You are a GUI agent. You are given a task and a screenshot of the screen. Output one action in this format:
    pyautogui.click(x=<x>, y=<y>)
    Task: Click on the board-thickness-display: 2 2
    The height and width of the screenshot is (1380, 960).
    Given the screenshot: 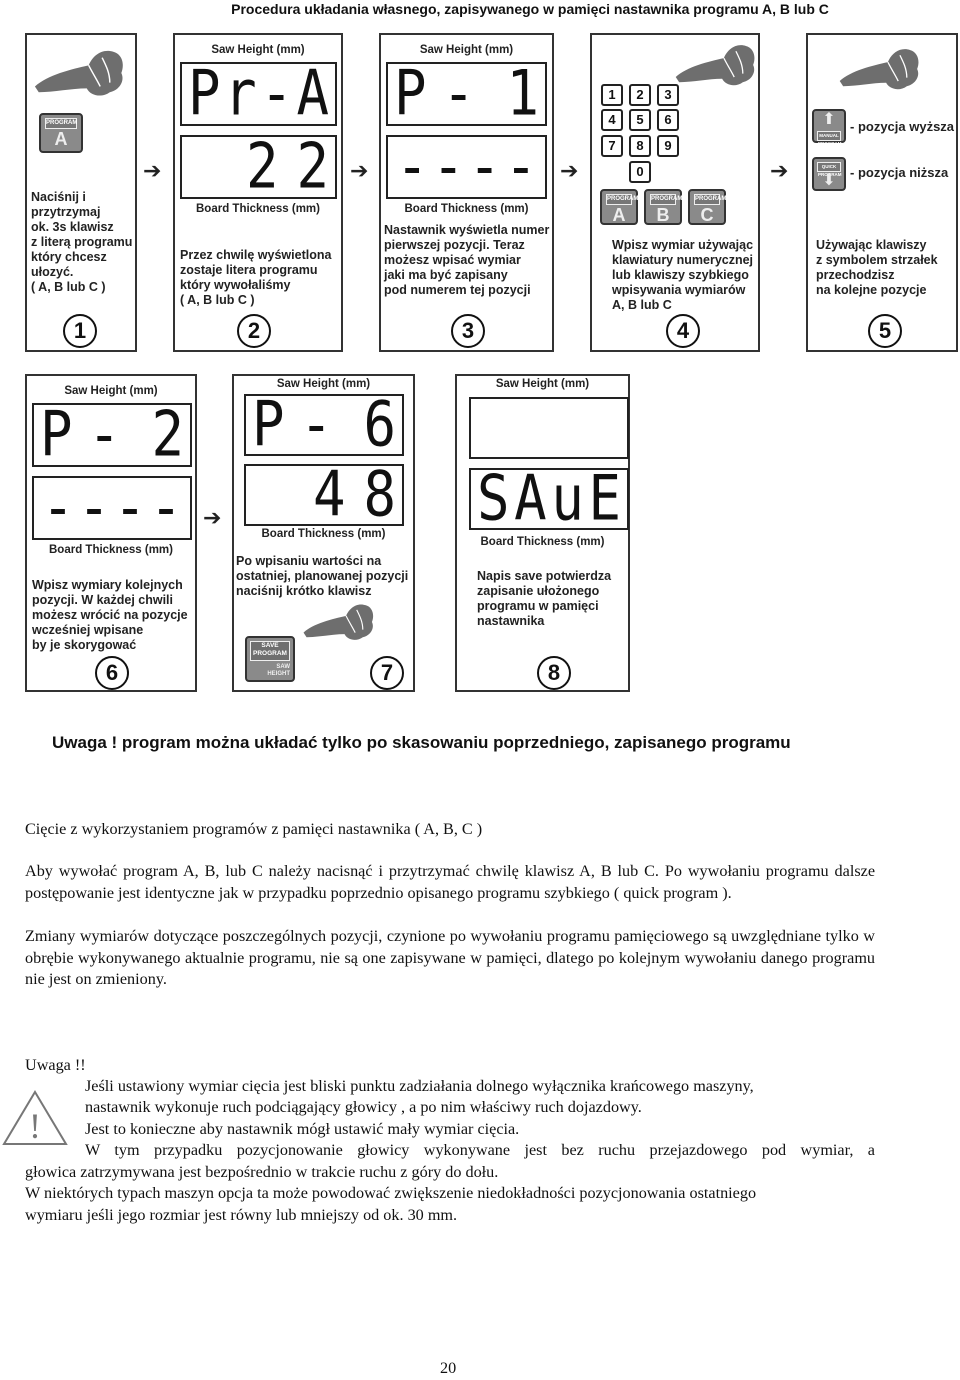 What is the action you would take?
    pyautogui.click(x=258, y=167)
    